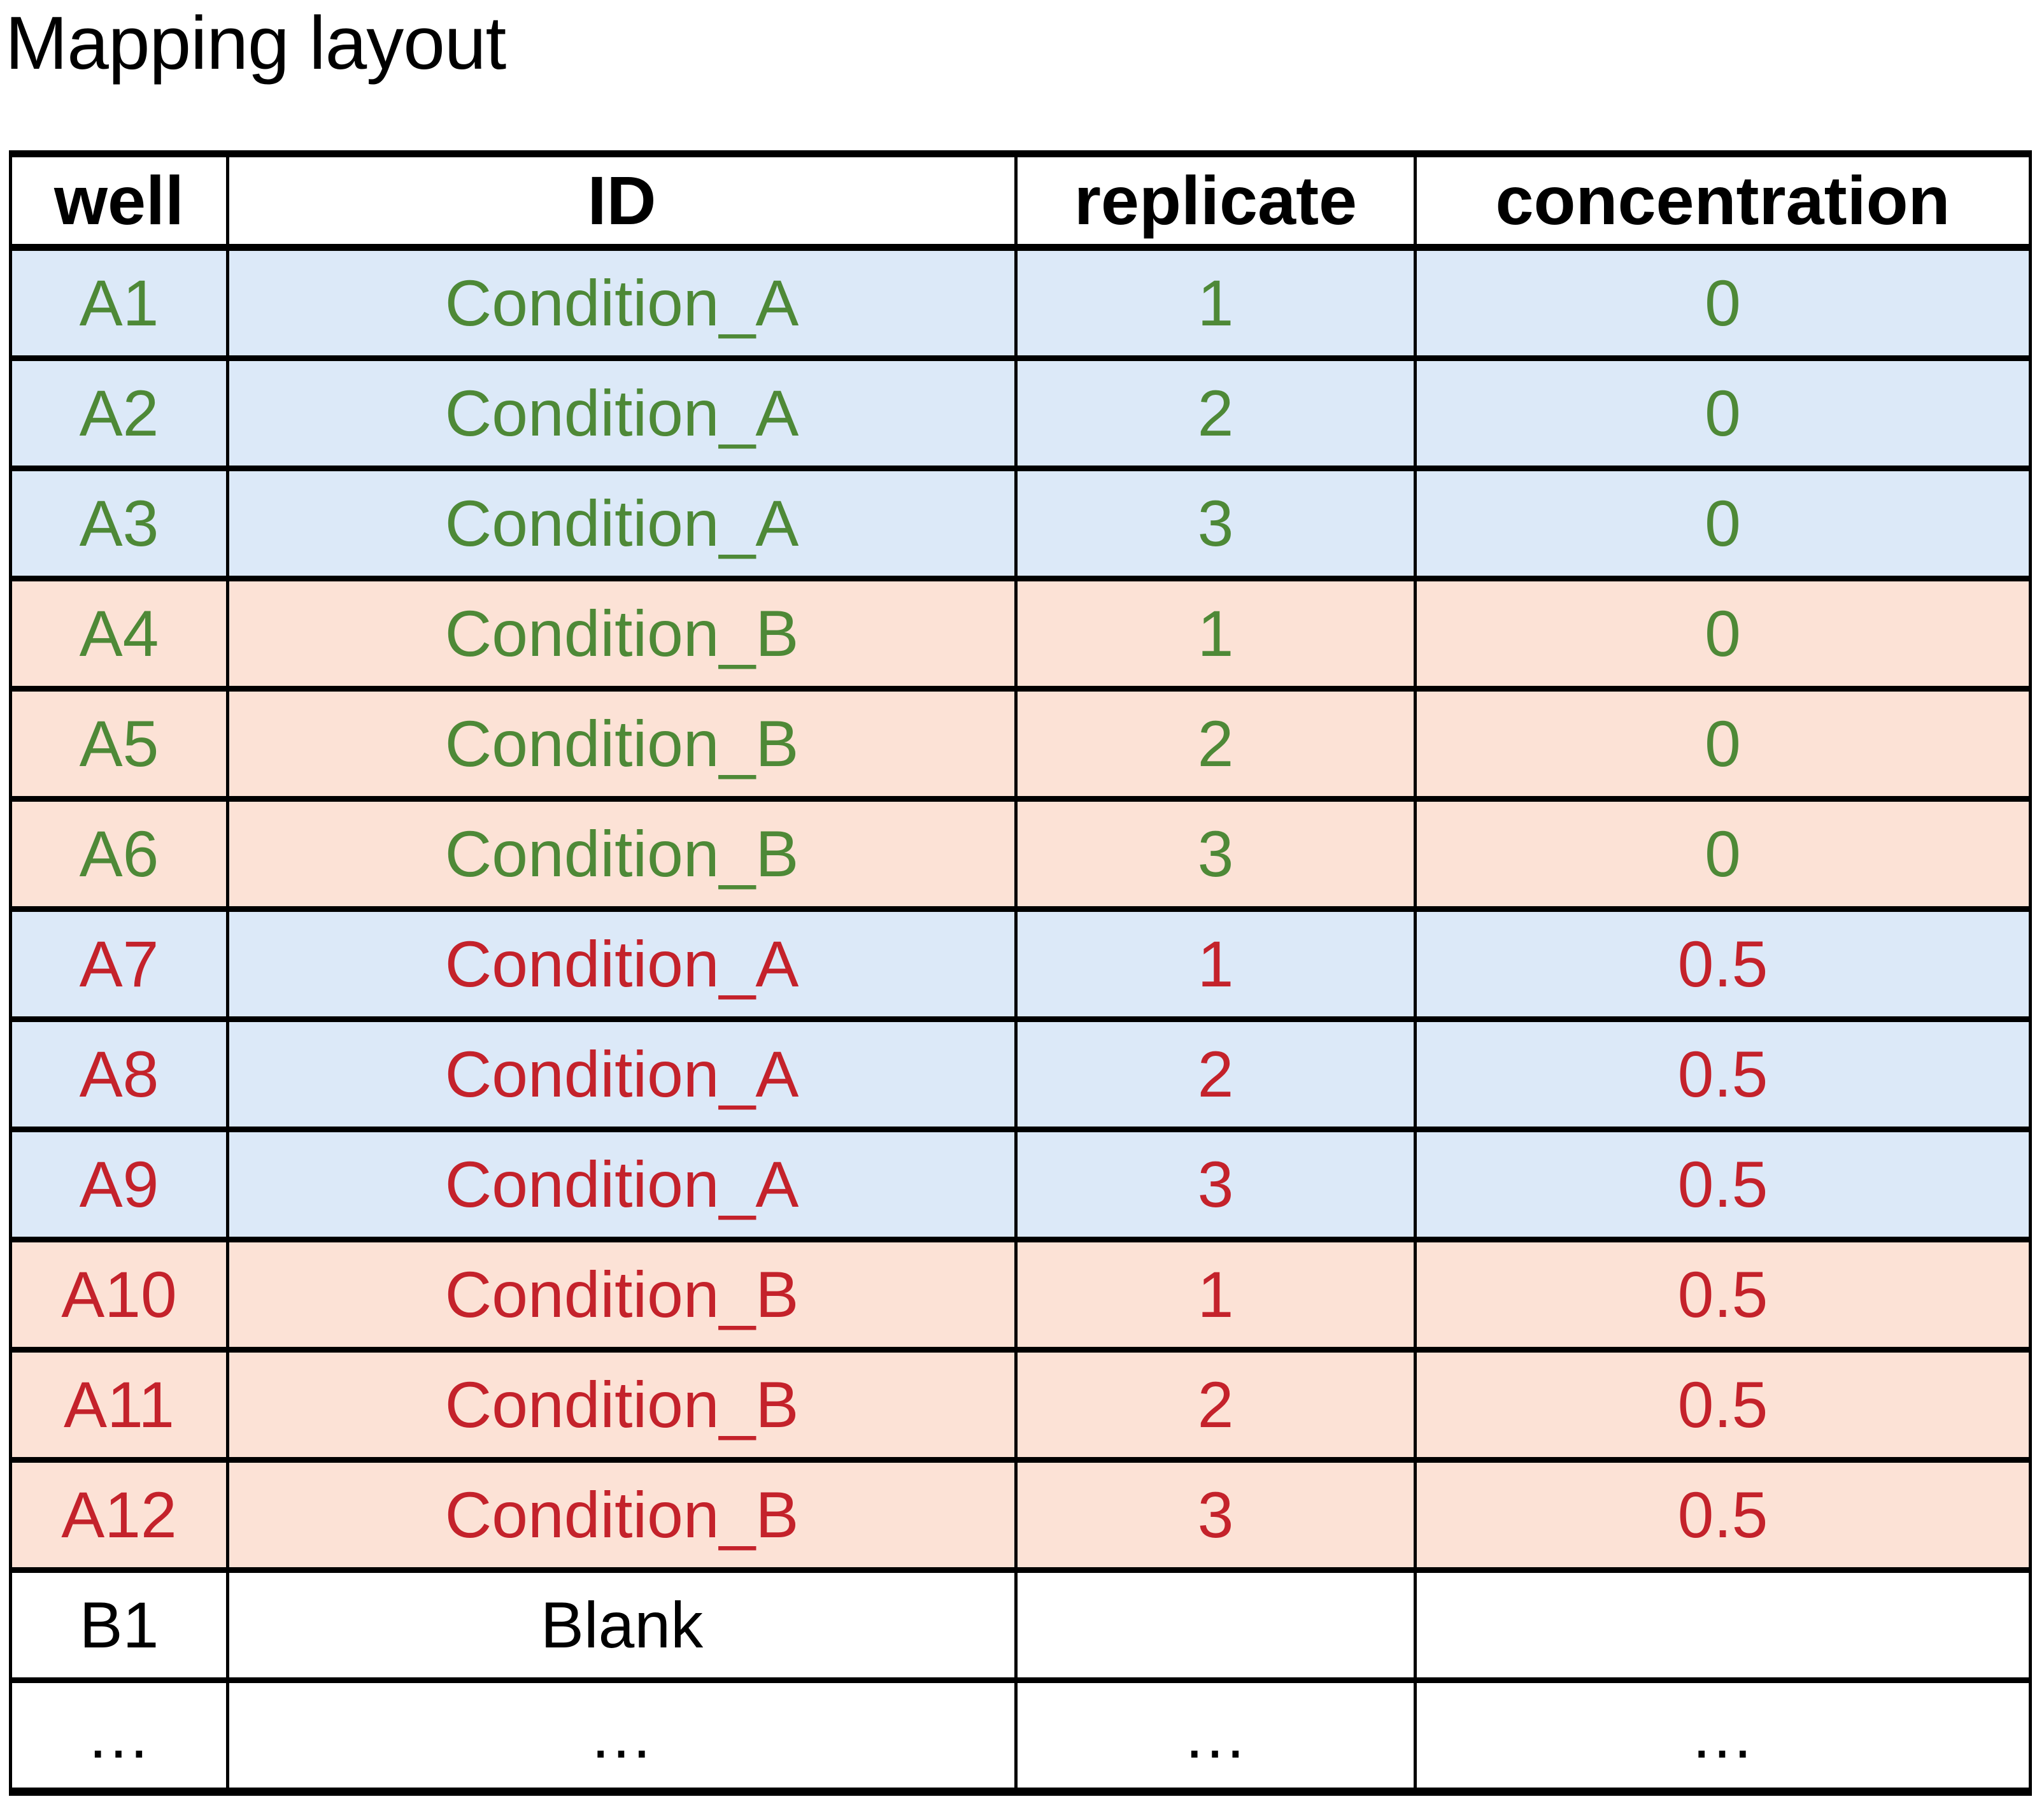 This screenshot has width=2037, height=1820. What do you see at coordinates (119, 414) in the screenshot?
I see `cell-well: A2` at bounding box center [119, 414].